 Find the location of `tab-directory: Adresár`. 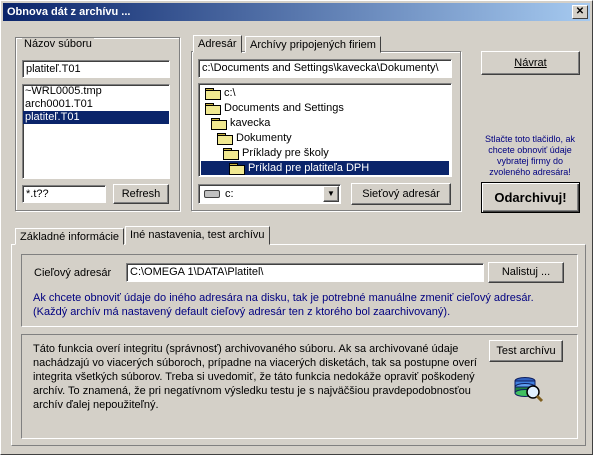

tab-directory: Adresár is located at coordinates (217, 44).